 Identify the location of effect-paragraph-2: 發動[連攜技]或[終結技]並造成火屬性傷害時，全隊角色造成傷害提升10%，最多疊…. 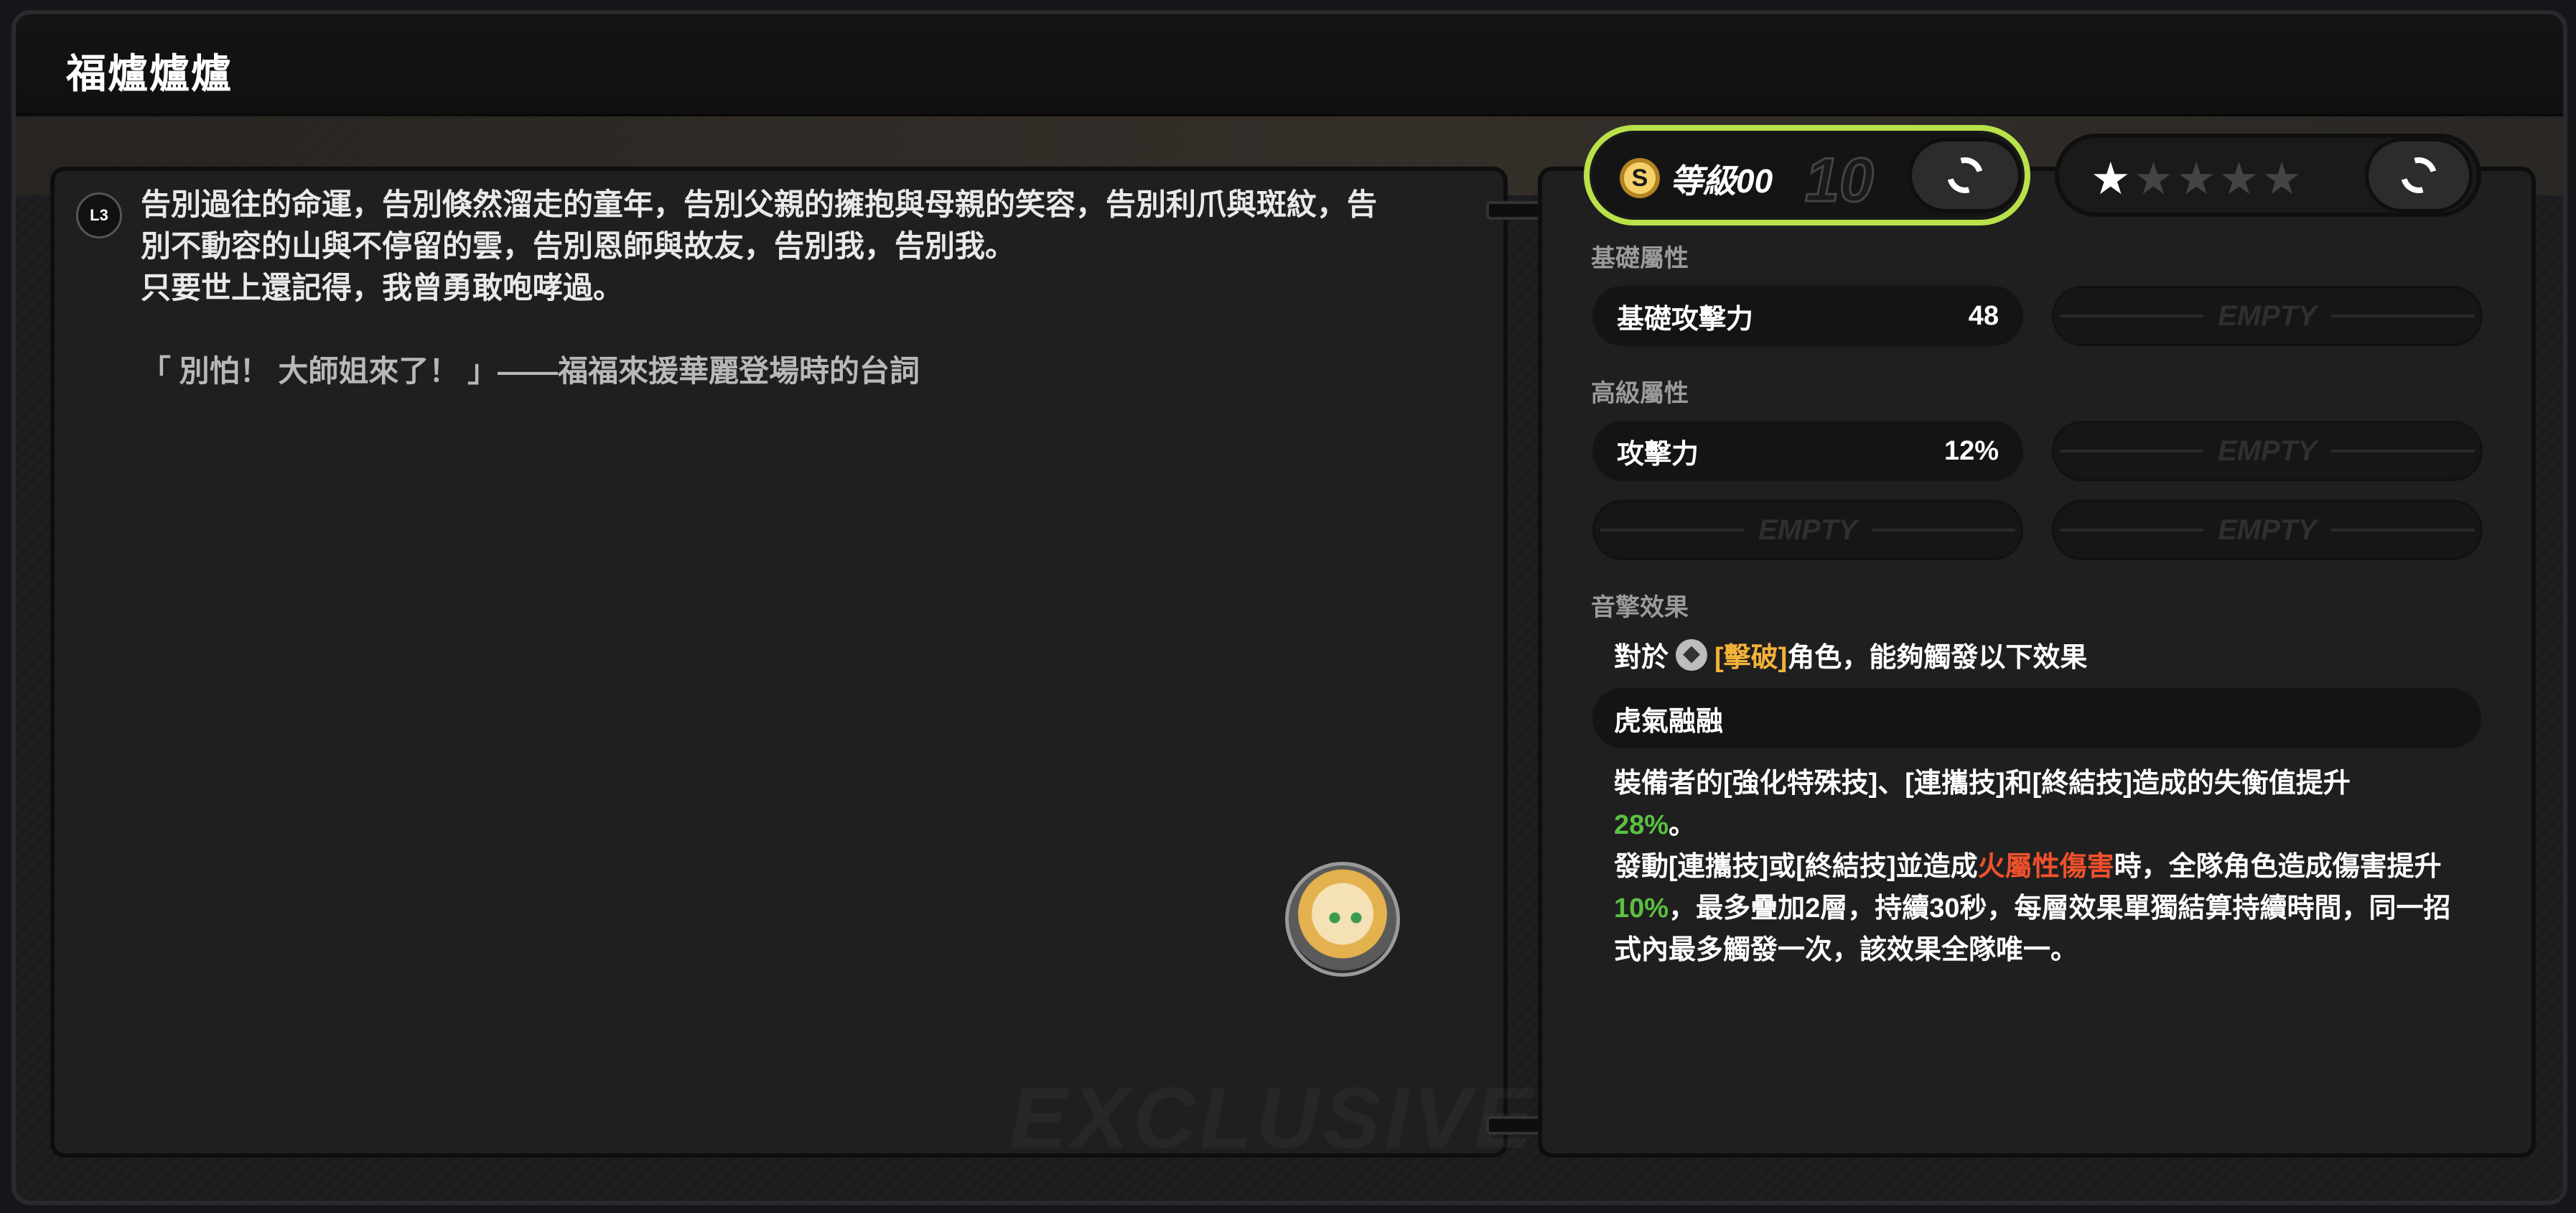
(2032, 909).